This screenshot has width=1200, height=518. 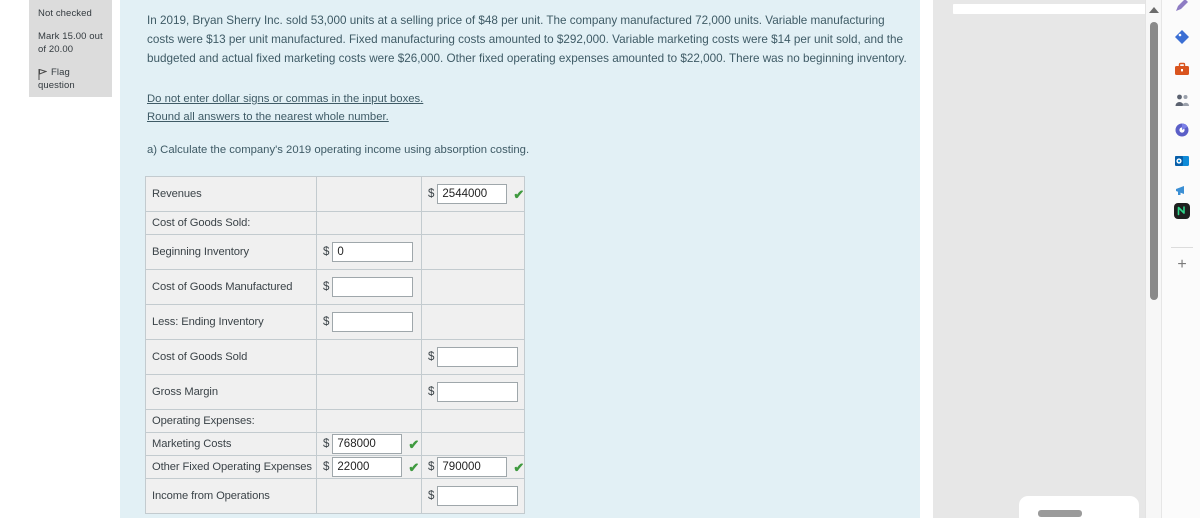 What do you see at coordinates (222, 287) in the screenshot?
I see `row-label: Cost of Goods Manufactured` at bounding box center [222, 287].